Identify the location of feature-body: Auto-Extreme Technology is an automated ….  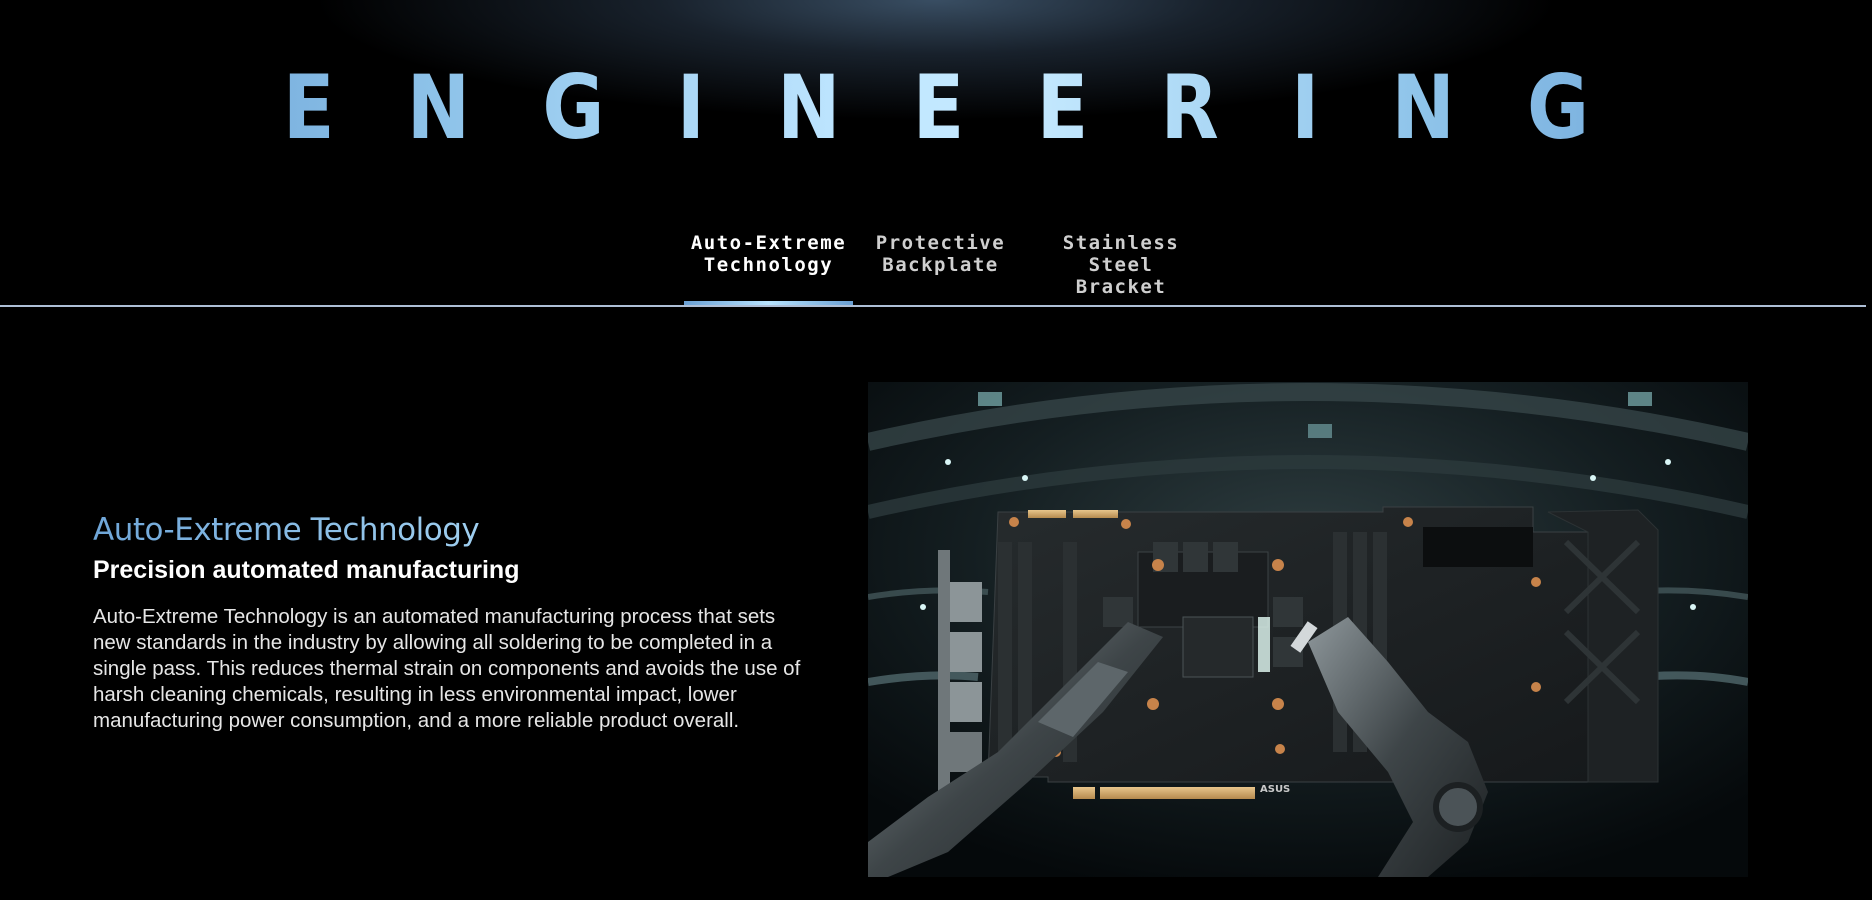
(447, 668).